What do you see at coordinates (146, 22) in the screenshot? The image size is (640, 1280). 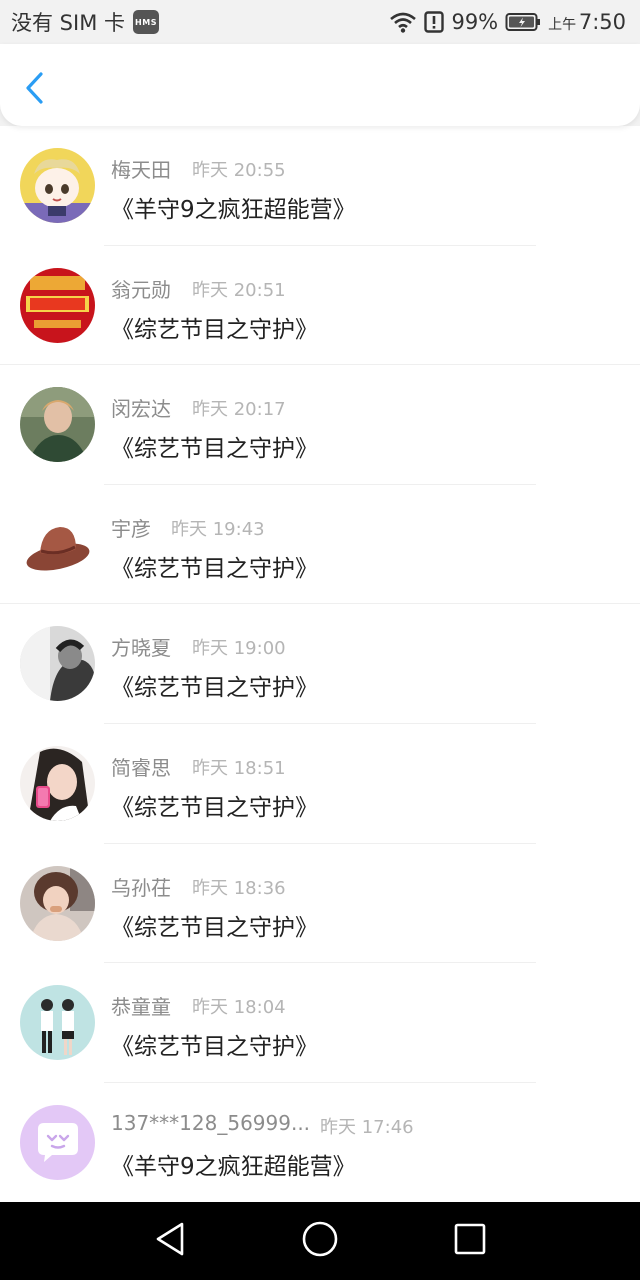 I see `hms-badge: HMS` at bounding box center [146, 22].